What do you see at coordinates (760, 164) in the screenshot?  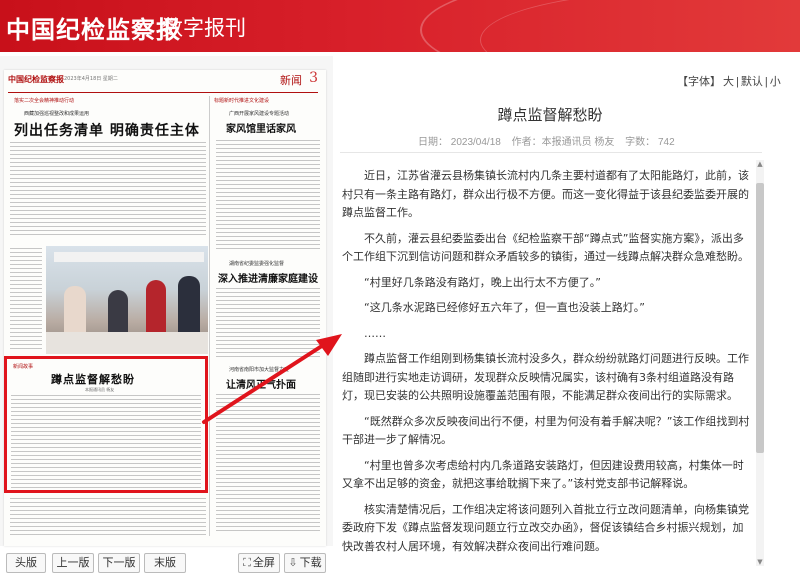 I see `scroll-up-icon: ▲` at bounding box center [760, 164].